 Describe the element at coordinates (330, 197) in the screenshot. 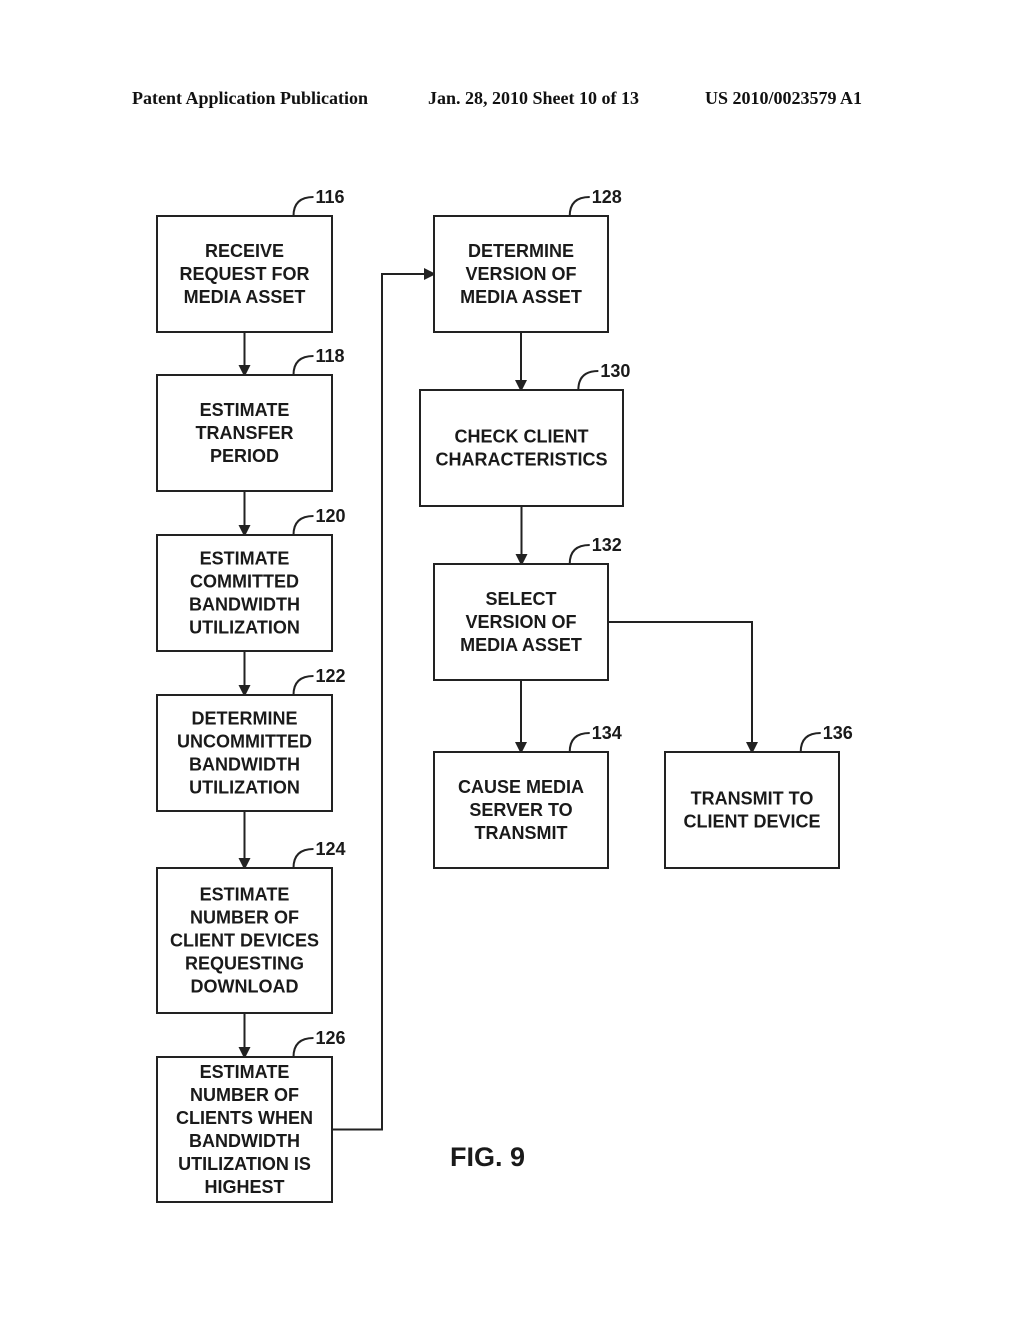

I see `reference-number: 116` at that location.